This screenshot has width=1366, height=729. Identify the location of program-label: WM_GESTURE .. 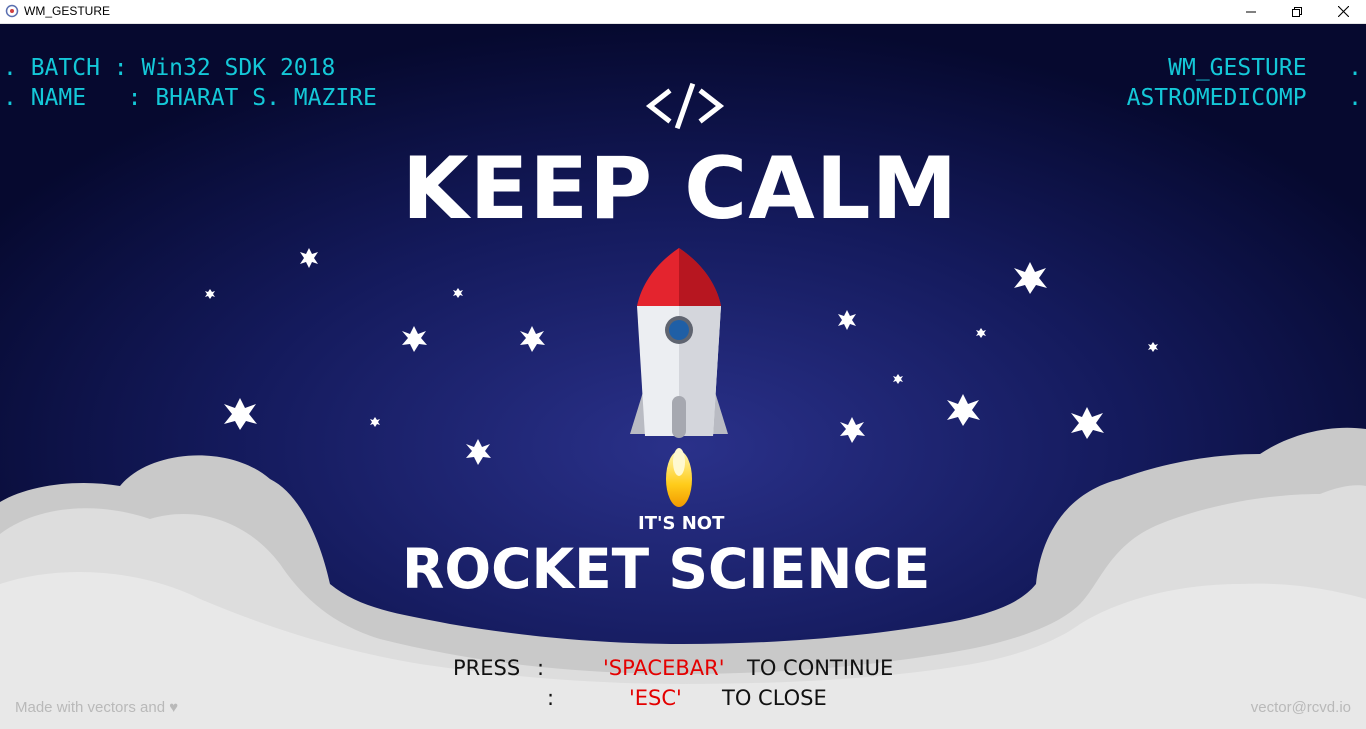
(1265, 68).